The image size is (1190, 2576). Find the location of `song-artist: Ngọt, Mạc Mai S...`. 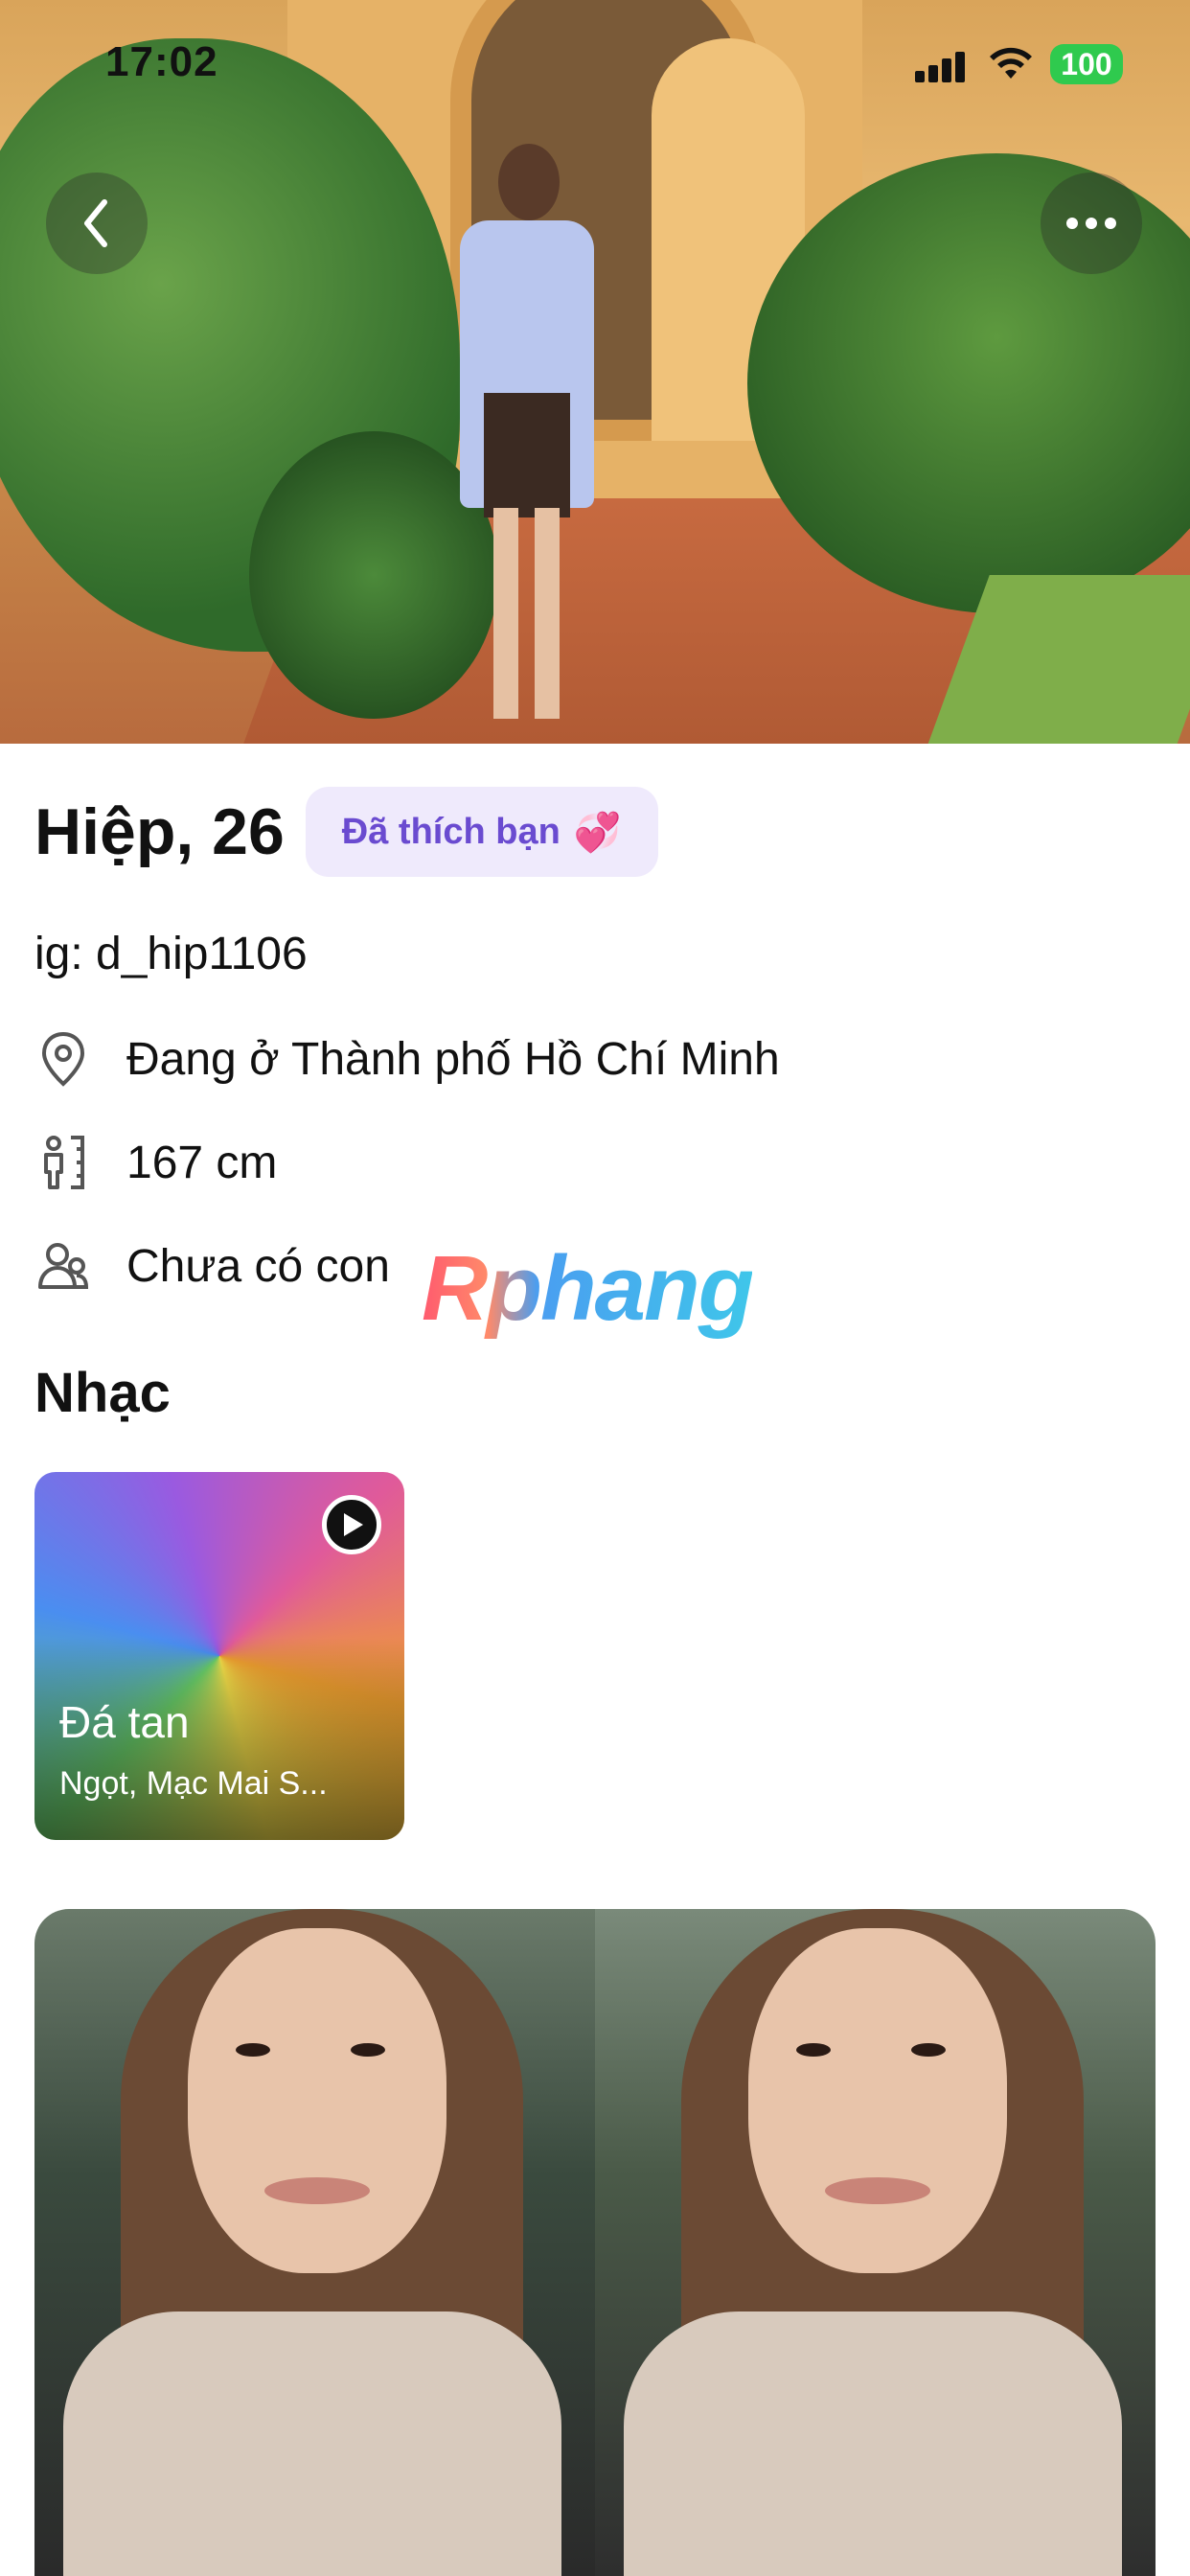

song-artist: Ngọt, Mạc Mai S... is located at coordinates (194, 1783).